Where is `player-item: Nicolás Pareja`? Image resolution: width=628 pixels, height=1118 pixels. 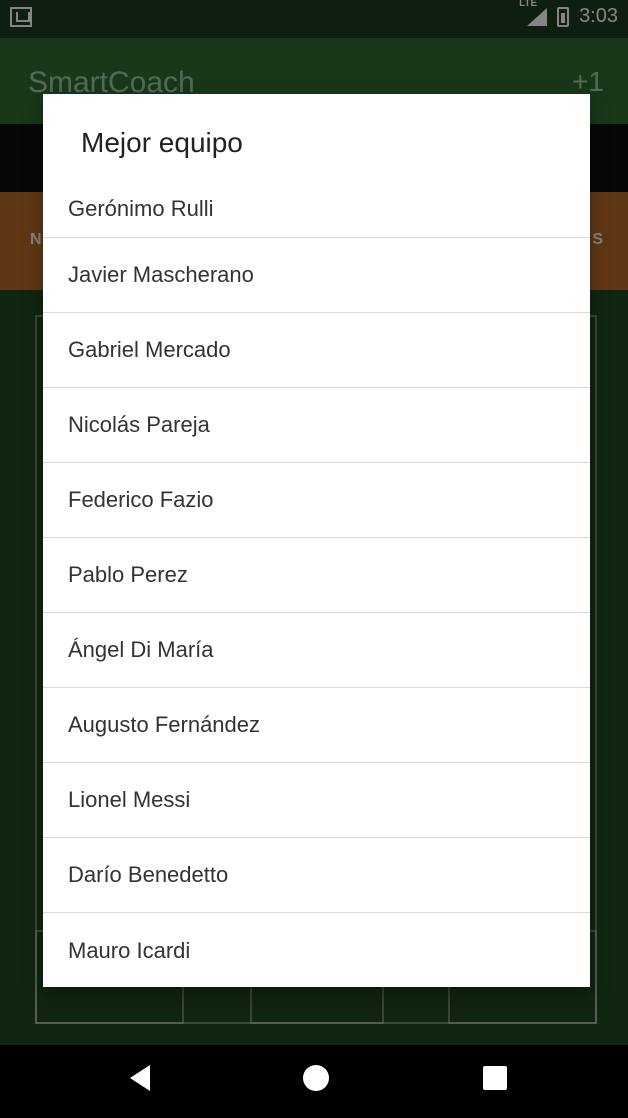 player-item: Nicolás Pareja is located at coordinates (316, 425).